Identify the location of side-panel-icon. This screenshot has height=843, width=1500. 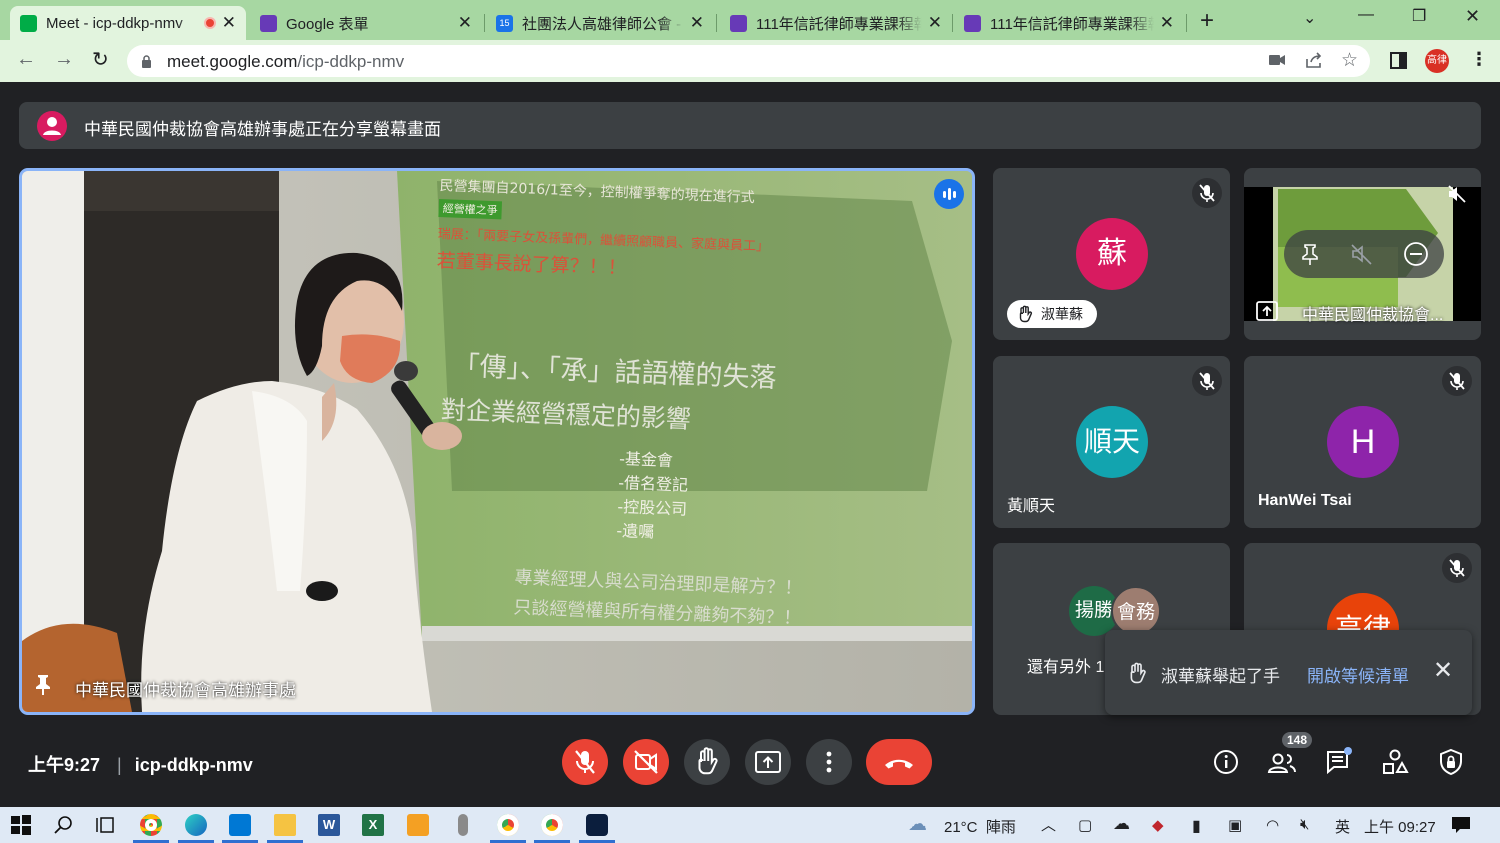
(1398, 60).